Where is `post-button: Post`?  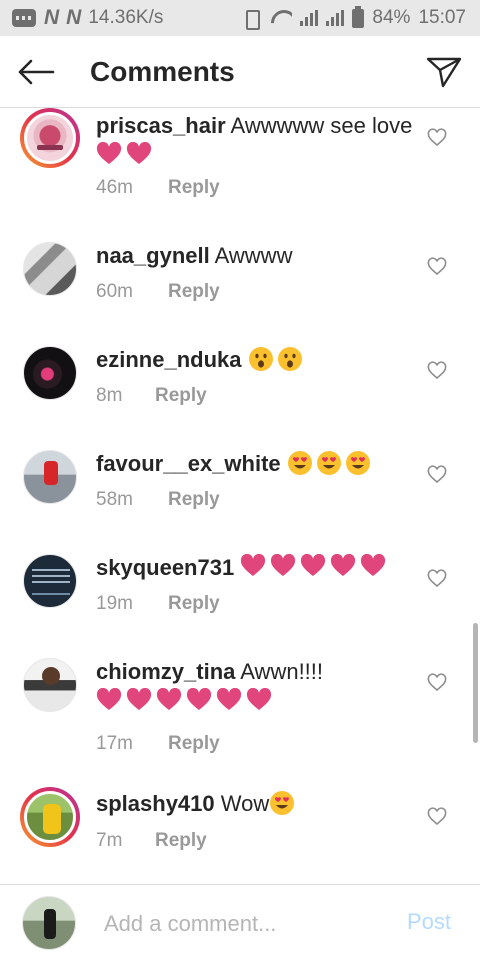 post-button: Post is located at coordinates (429, 922).